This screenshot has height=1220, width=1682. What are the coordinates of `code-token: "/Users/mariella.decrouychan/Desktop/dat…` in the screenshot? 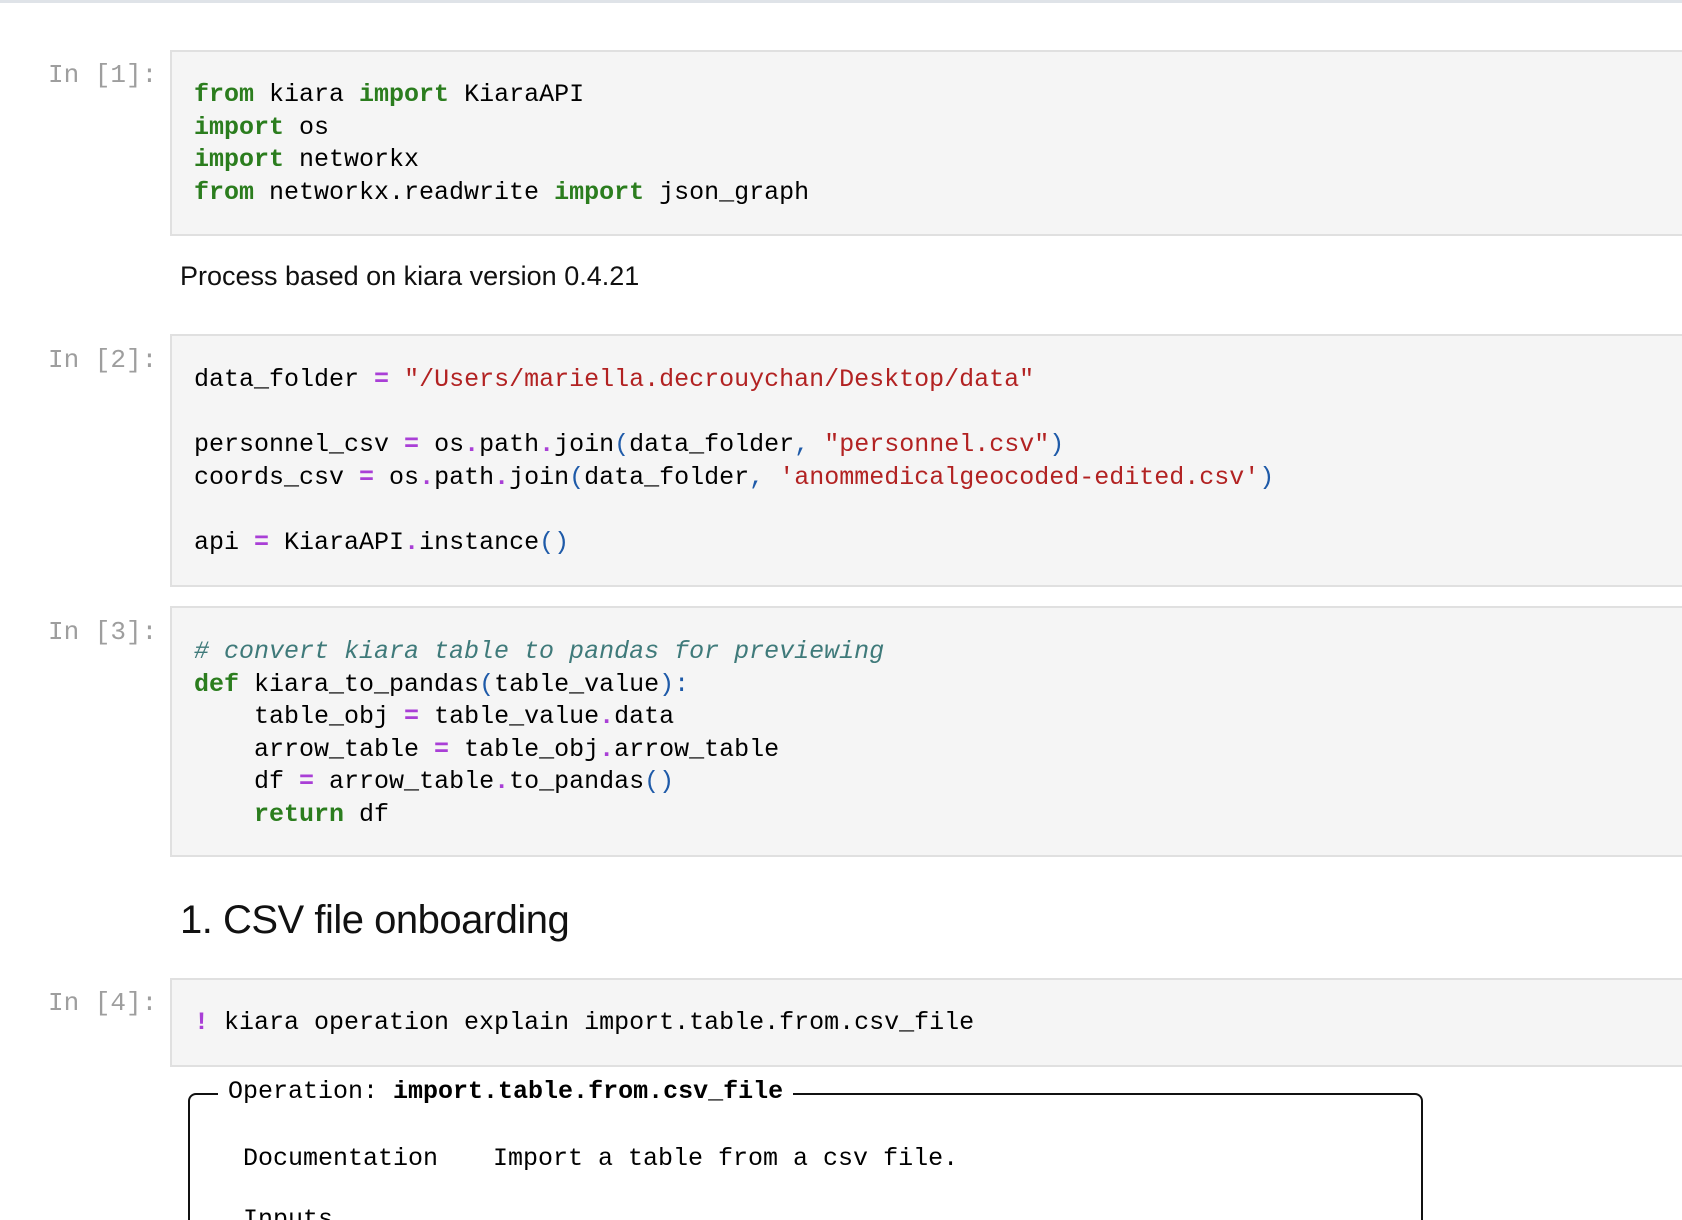 It's located at (719, 379).